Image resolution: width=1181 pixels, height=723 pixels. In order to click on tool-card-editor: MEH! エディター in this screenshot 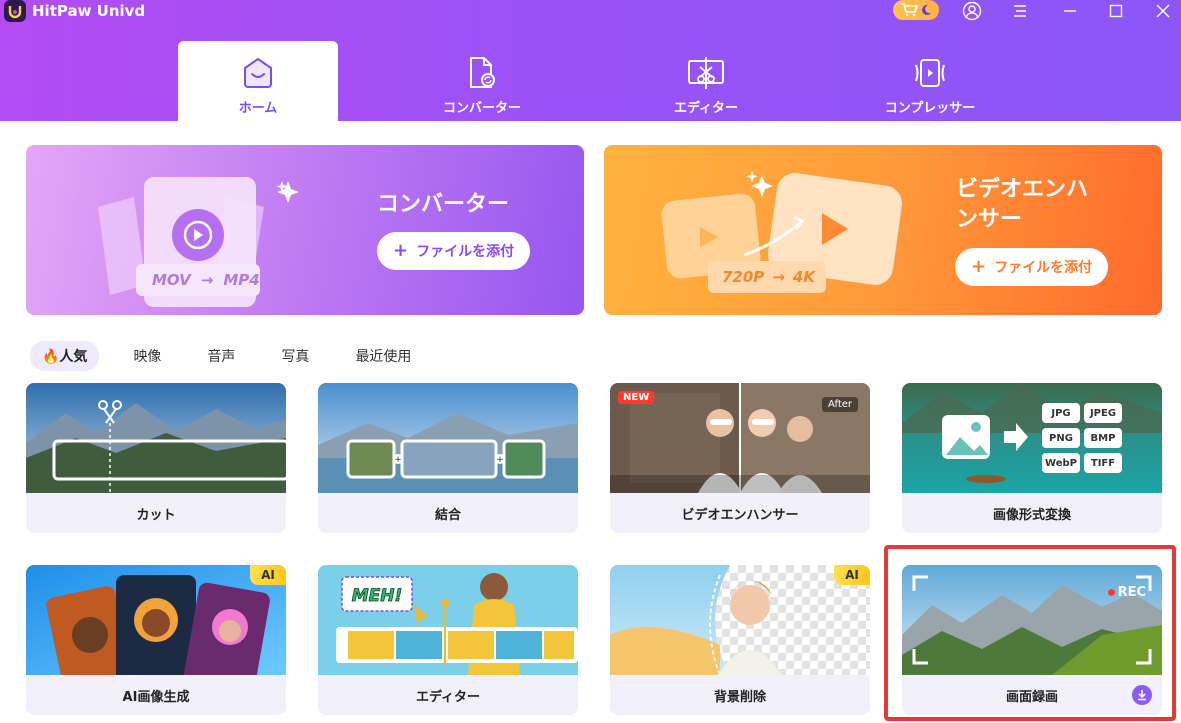, I will do `click(448, 640)`.